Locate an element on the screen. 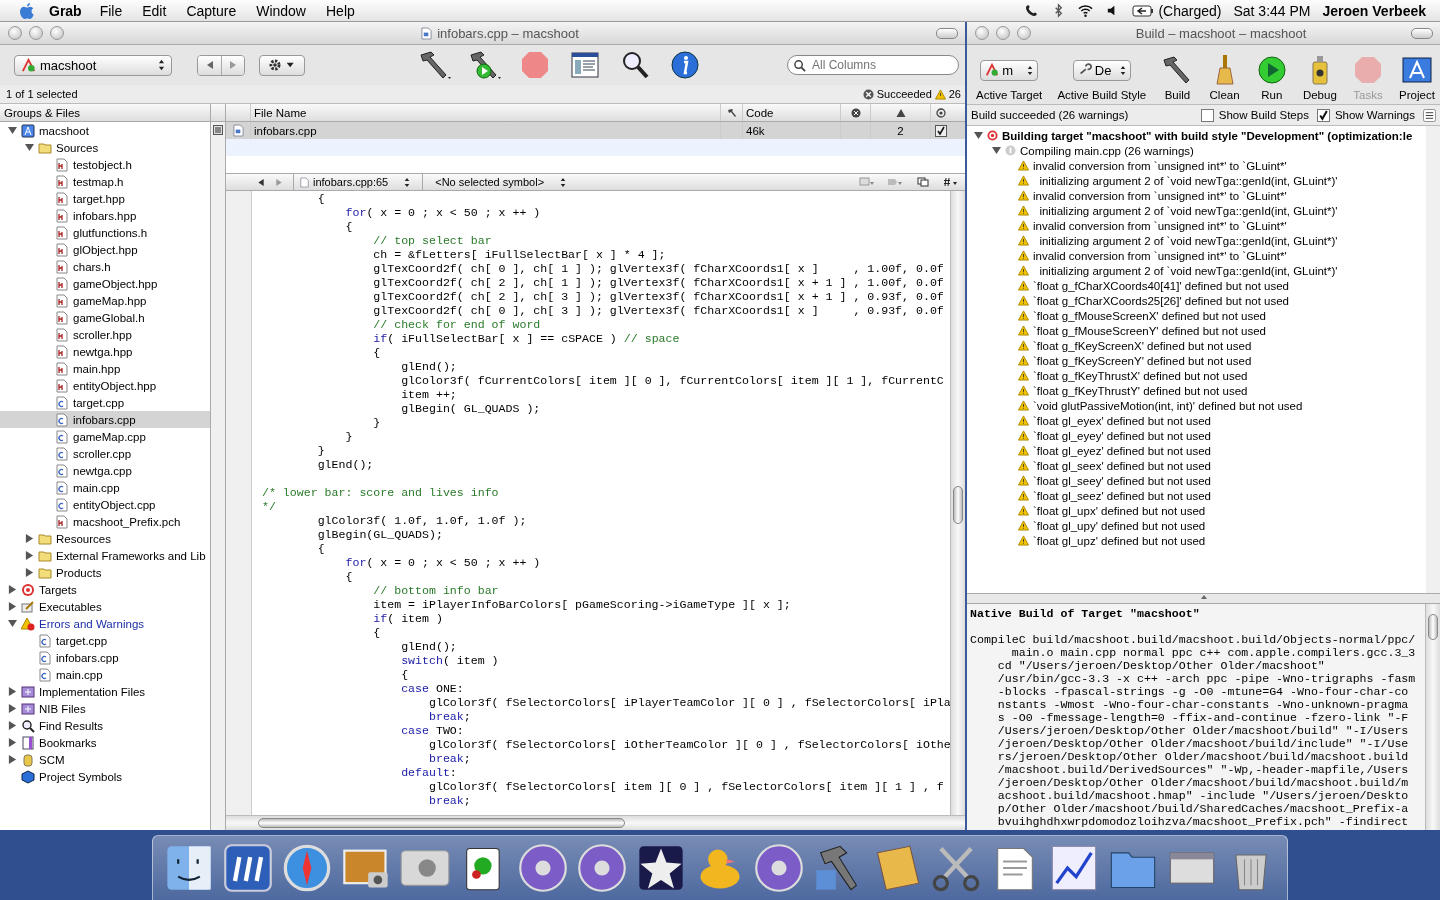 The width and height of the screenshot is (1440, 900). warning-row: `float gl_eyex' defined but not used is located at coordinates (1196, 420).